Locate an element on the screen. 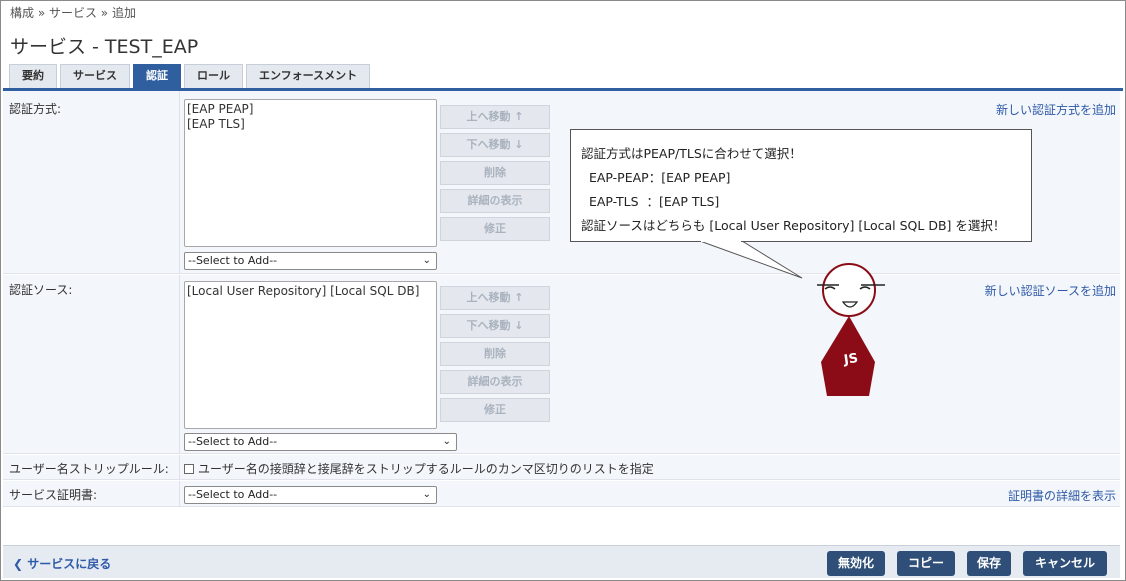  mascot-badge: JS is located at coordinates (850, 359).